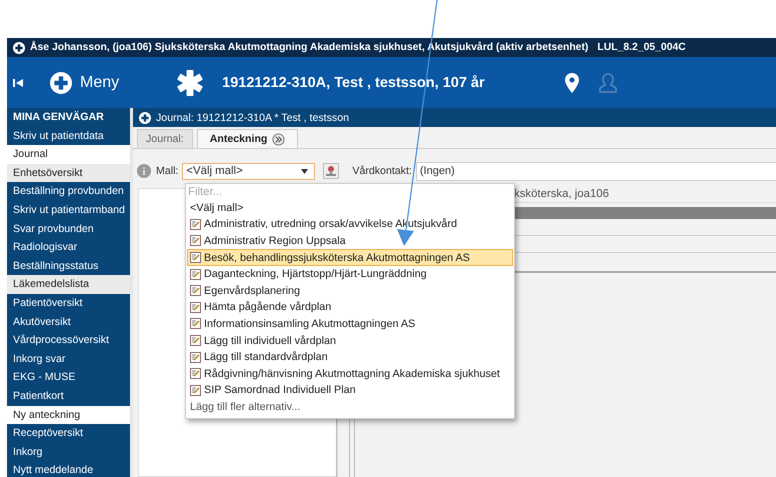  What do you see at coordinates (165, 138) in the screenshot?
I see `tab: Journal:` at bounding box center [165, 138].